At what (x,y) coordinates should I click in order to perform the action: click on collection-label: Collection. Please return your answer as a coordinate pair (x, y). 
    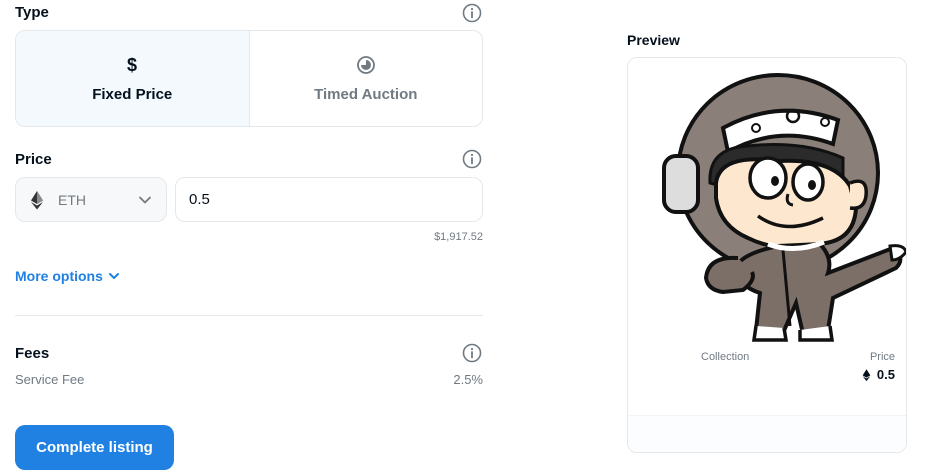
    Looking at the image, I should click on (725, 357).